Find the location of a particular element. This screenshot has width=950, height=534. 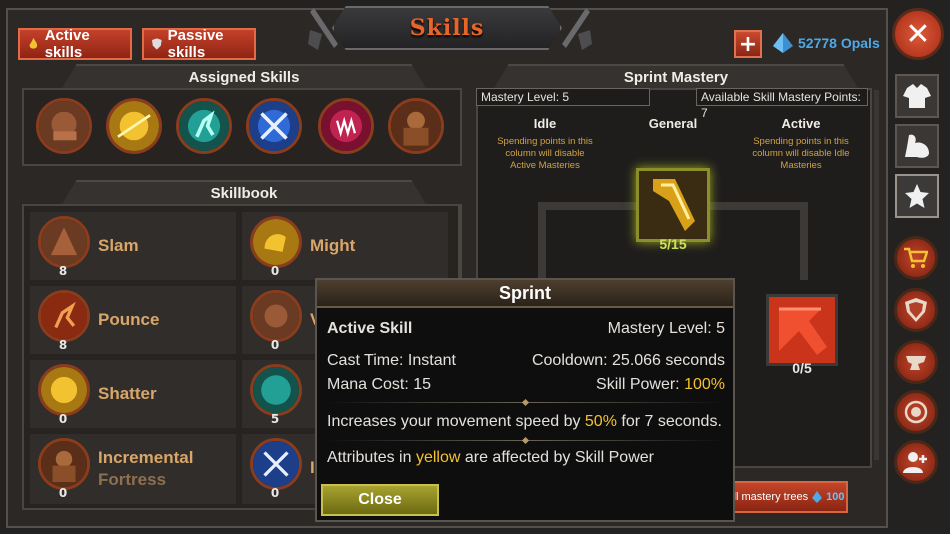

shield-small-icon is located at coordinates (157, 44).